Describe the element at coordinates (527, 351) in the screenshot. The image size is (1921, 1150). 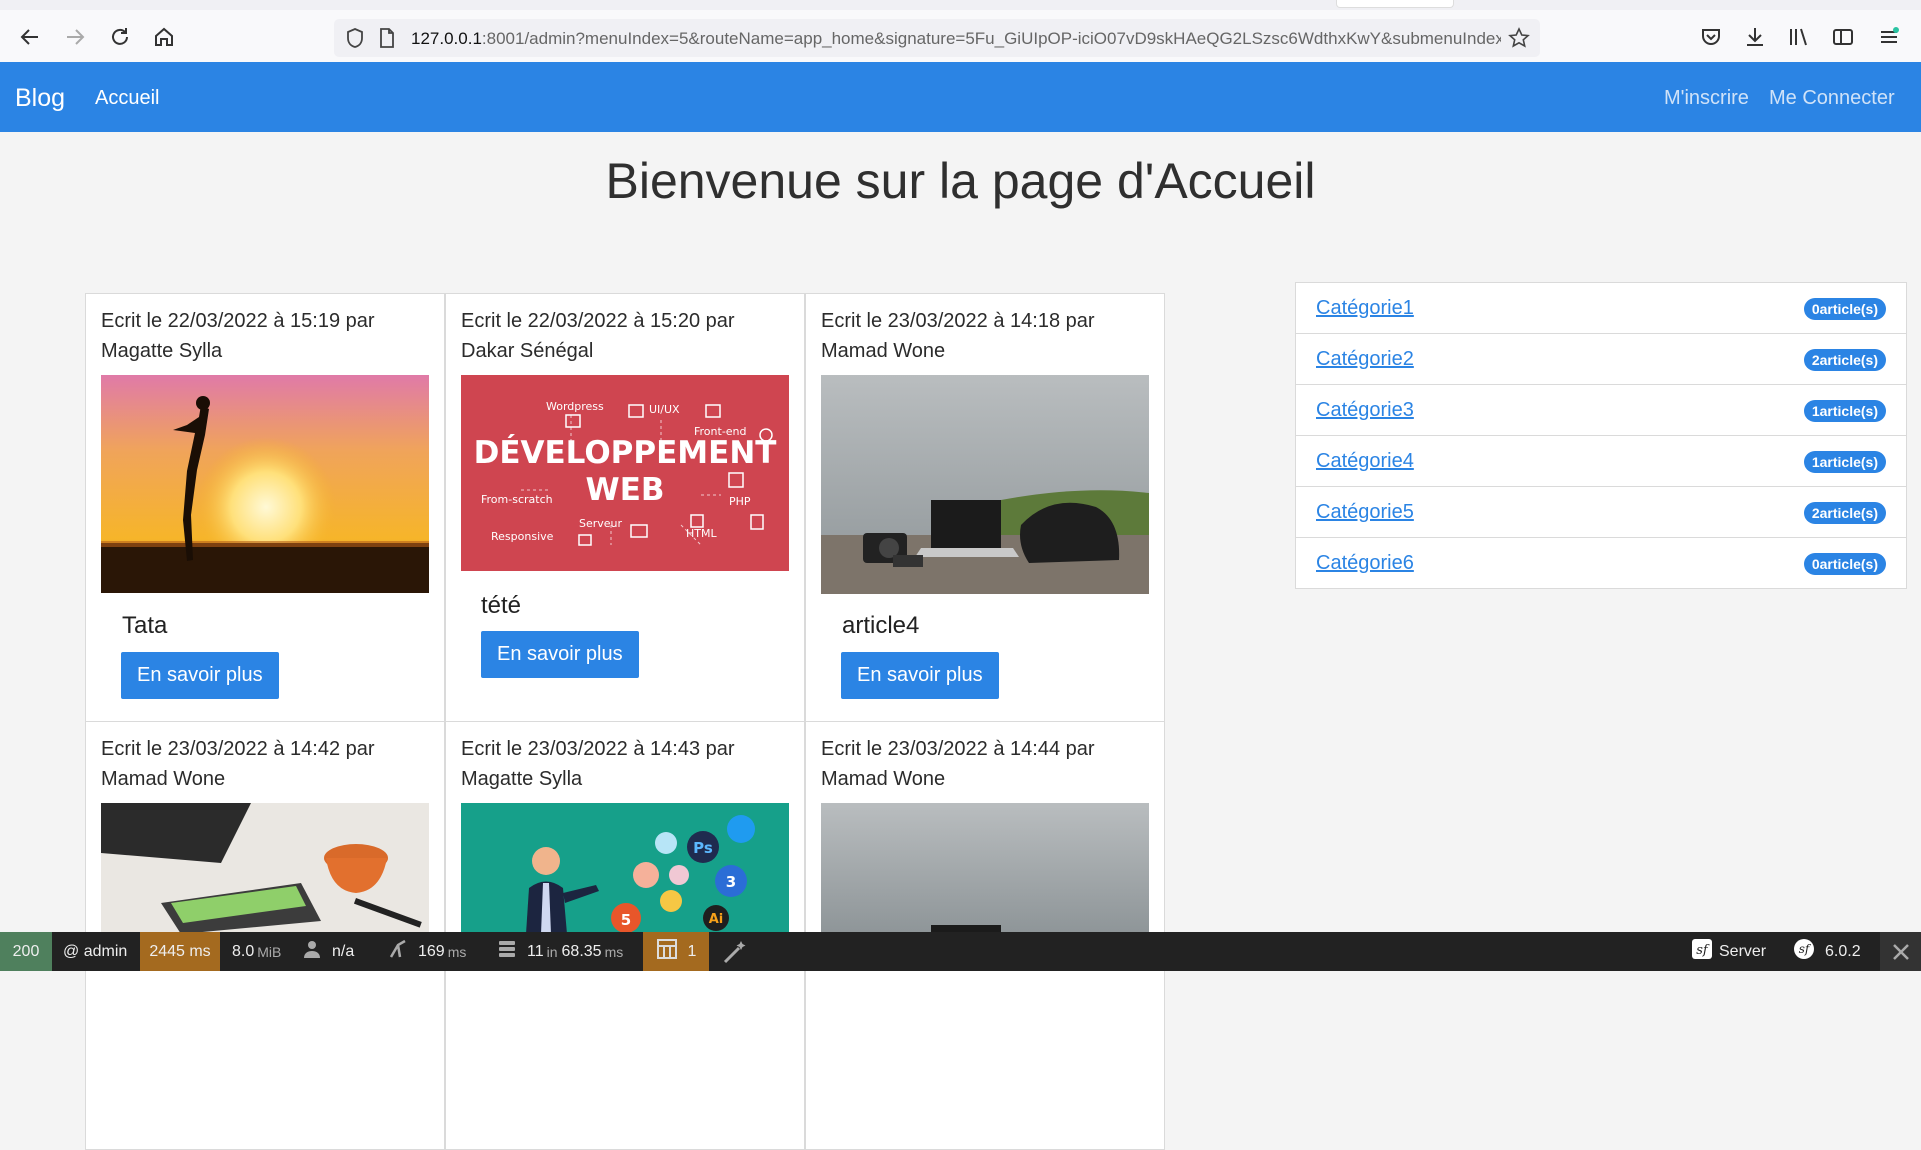
I see `article-author: Dakar Sénégal` at that location.